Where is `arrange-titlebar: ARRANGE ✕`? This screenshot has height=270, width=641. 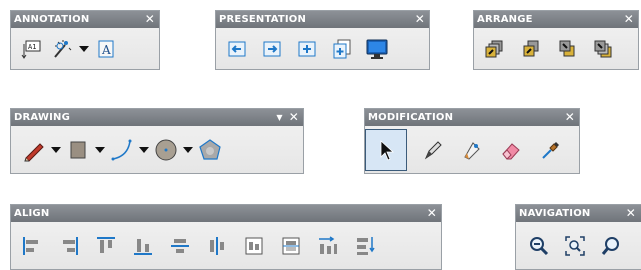 arrange-titlebar: ARRANGE ✕ is located at coordinates (556, 19).